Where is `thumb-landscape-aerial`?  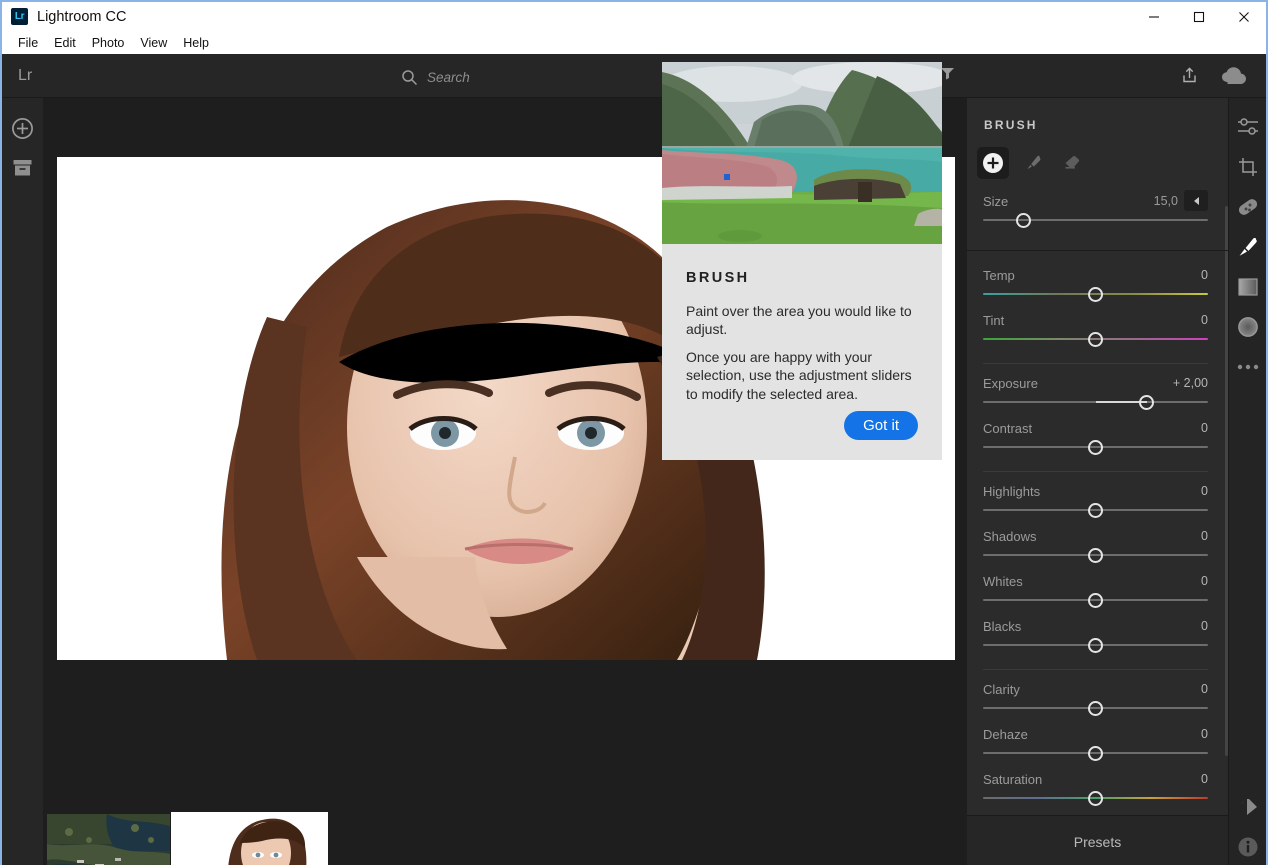
thumb-landscape-aerial is located at coordinates (108, 839).